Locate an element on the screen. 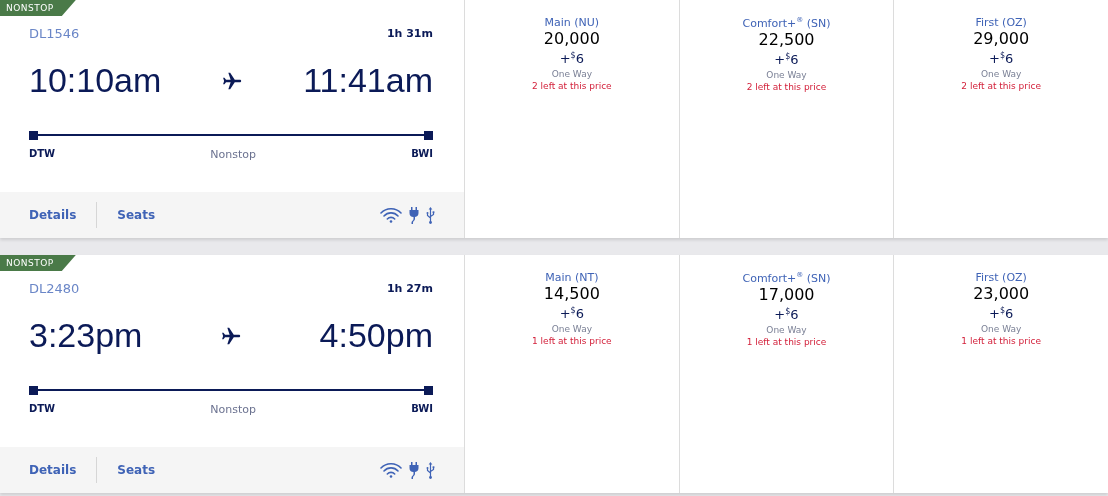 Image resolution: width=1108 pixels, height=496 pixels. departure-time: 3:23pm is located at coordinates (86, 335).